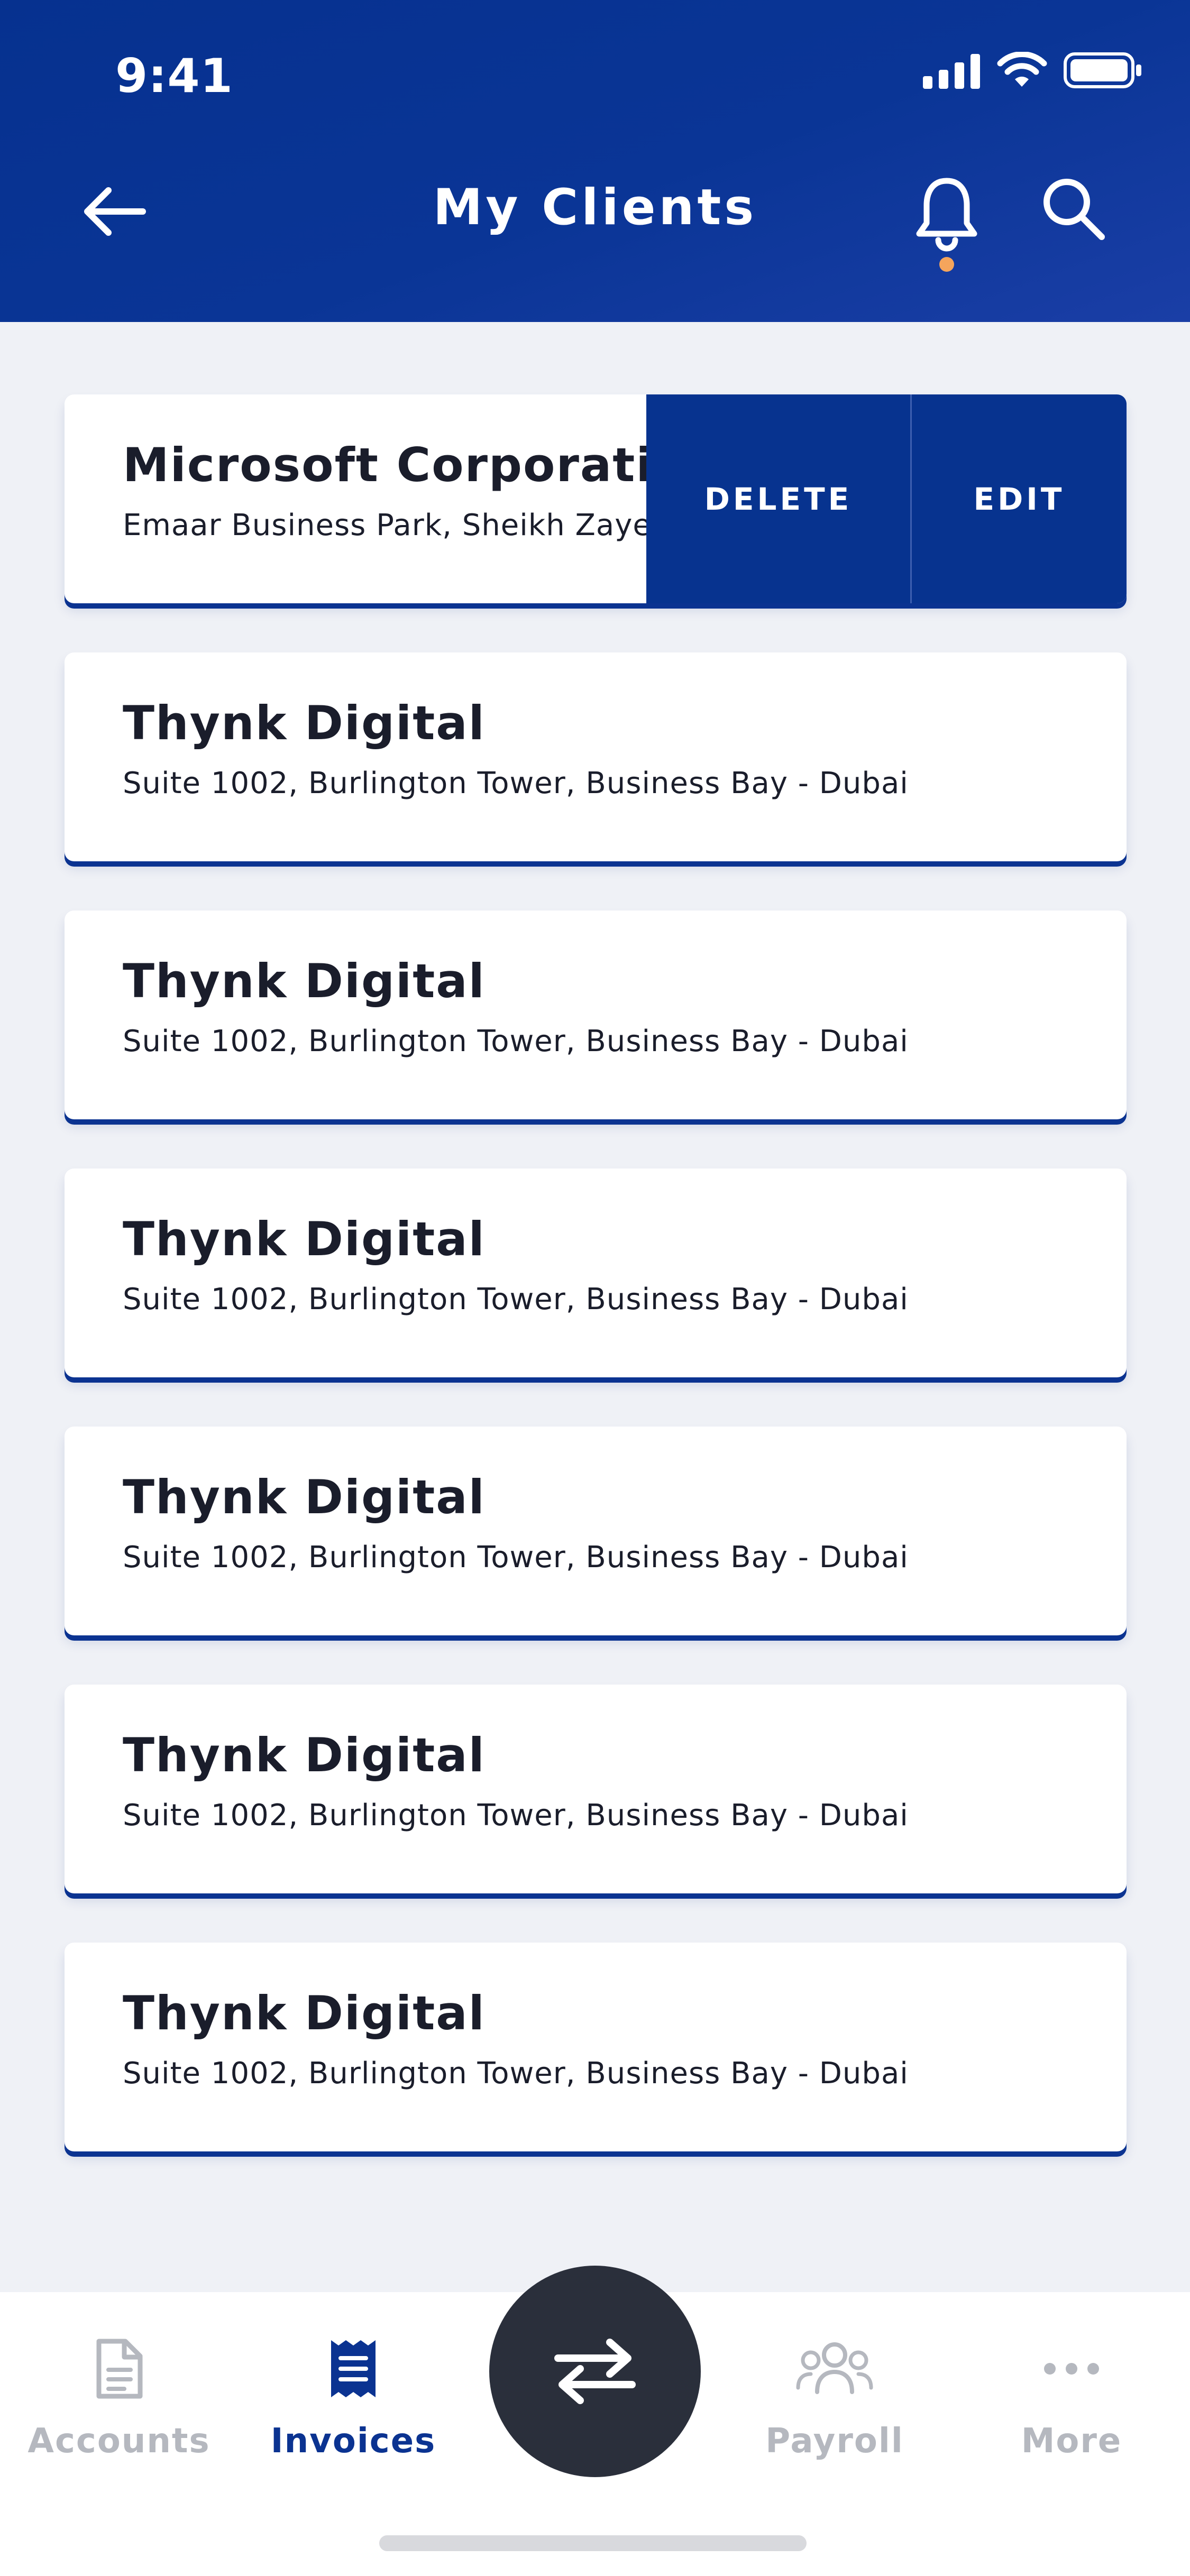  I want to click on tab-more: More, so click(1071, 2403).